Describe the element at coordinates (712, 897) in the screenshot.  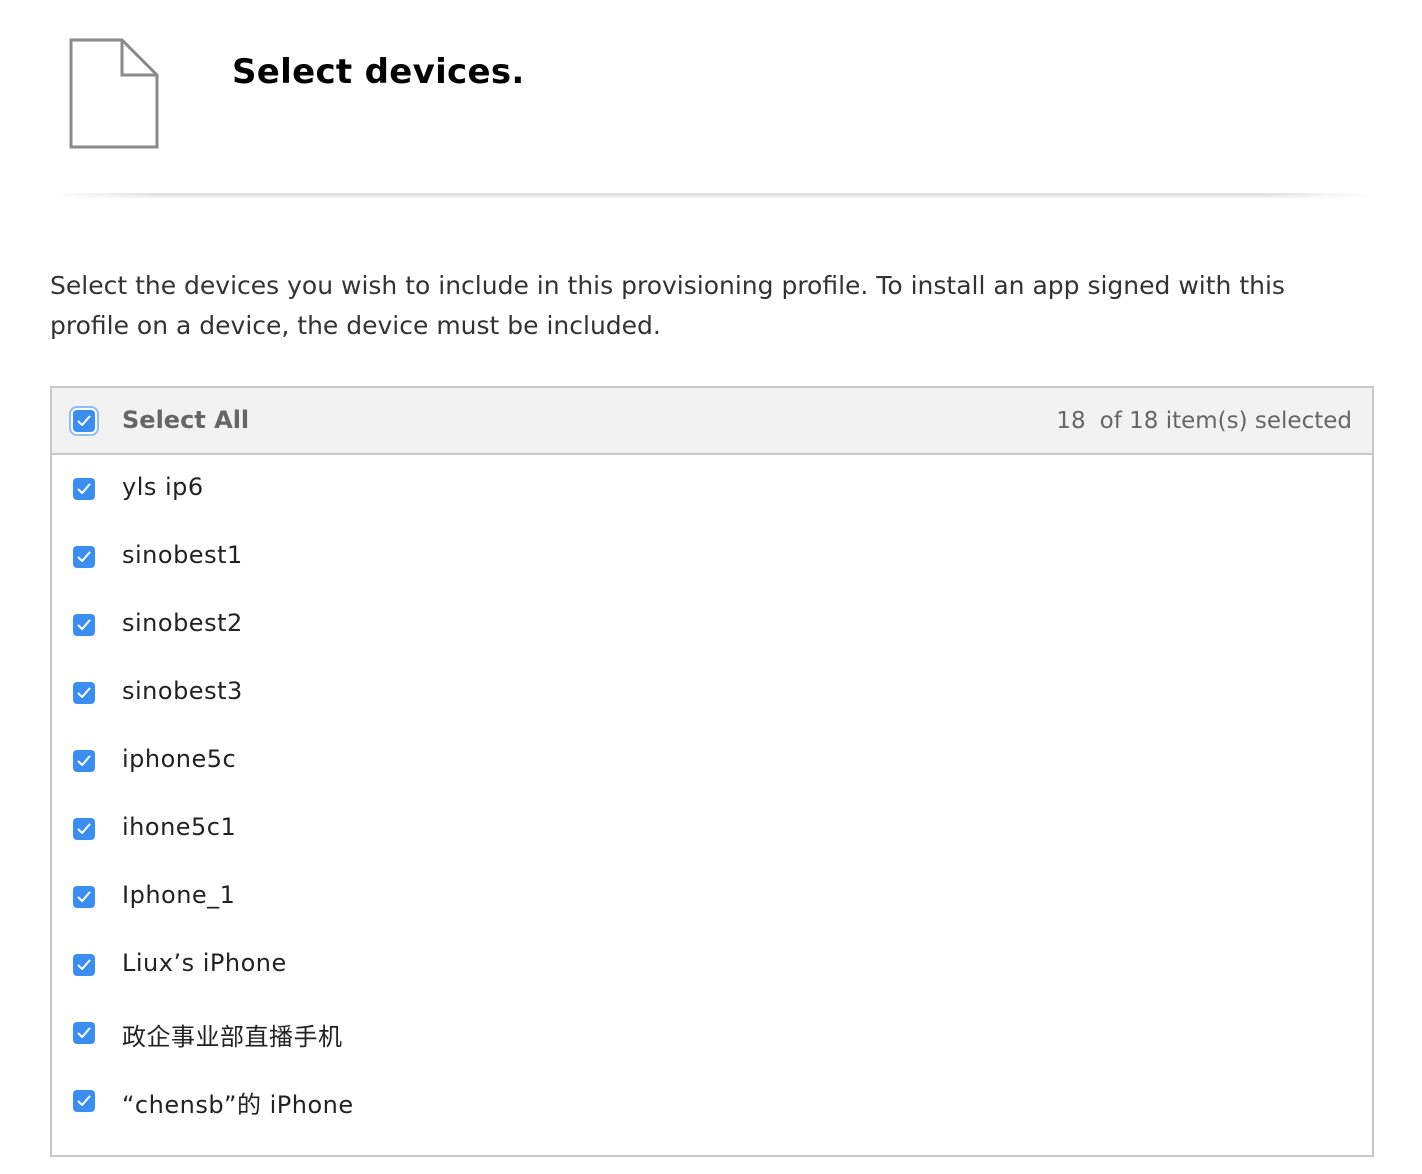
I see `device-row: Iphone_1` at that location.